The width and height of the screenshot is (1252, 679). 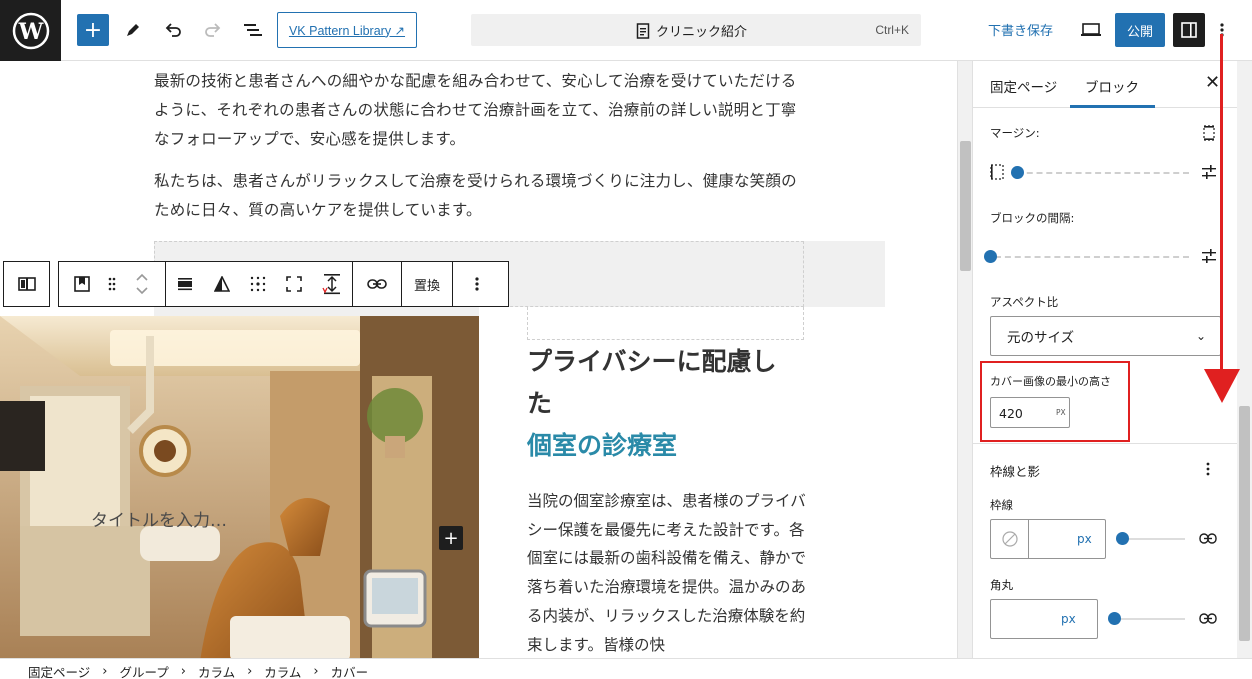 I want to click on block-spacing-slider-knob, so click(x=990, y=256).